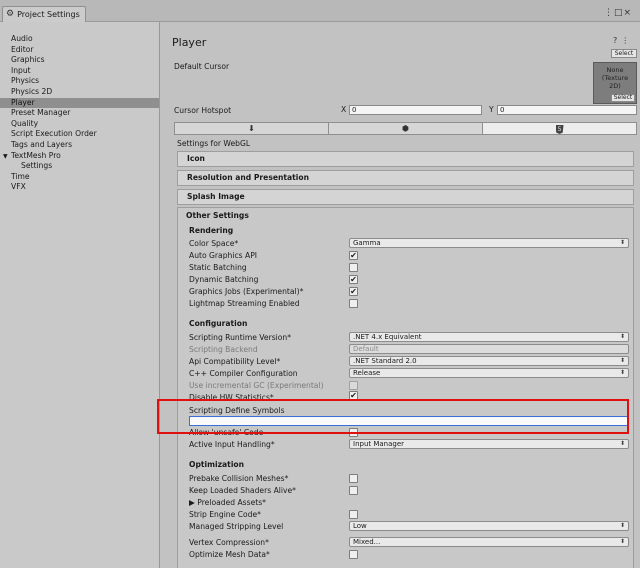 This screenshot has width=640, height=568. What do you see at coordinates (353, 385) in the screenshot?
I see `incremental-gc-checkbox` at bounding box center [353, 385].